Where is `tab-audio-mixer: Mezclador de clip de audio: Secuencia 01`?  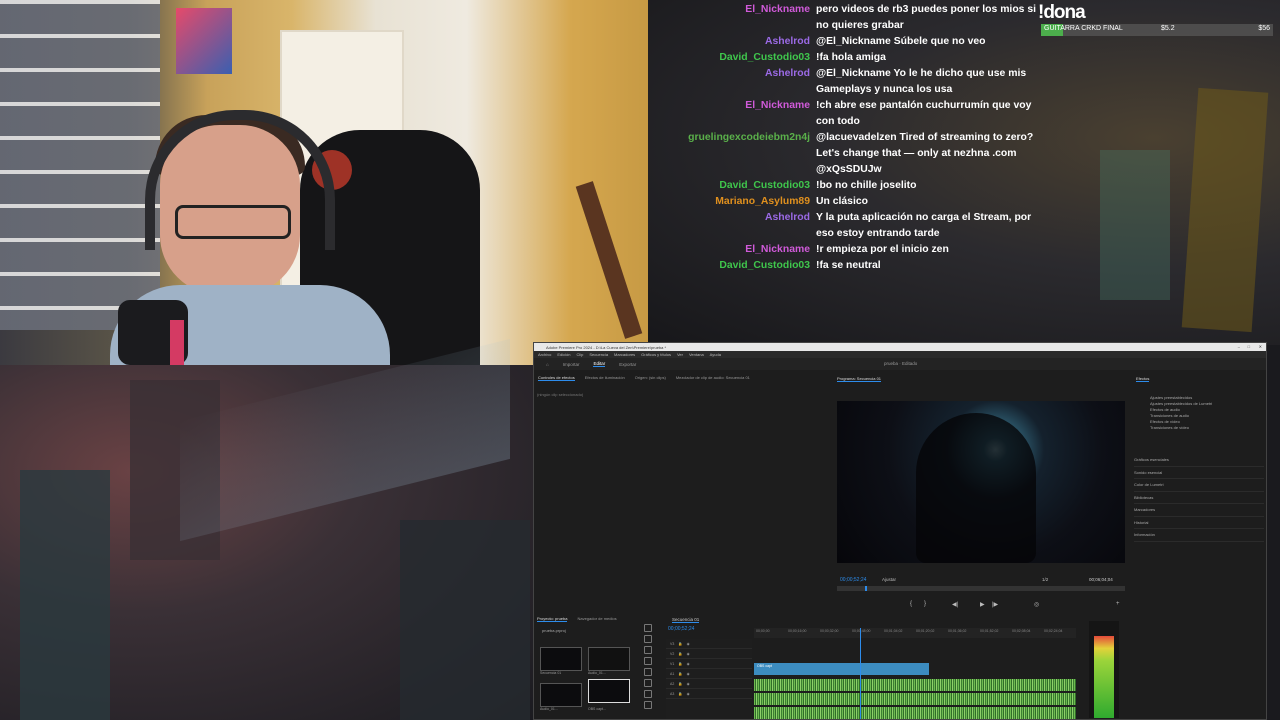 tab-audio-mixer: Mezclador de clip de audio: Secuencia 01 is located at coordinates (713, 378).